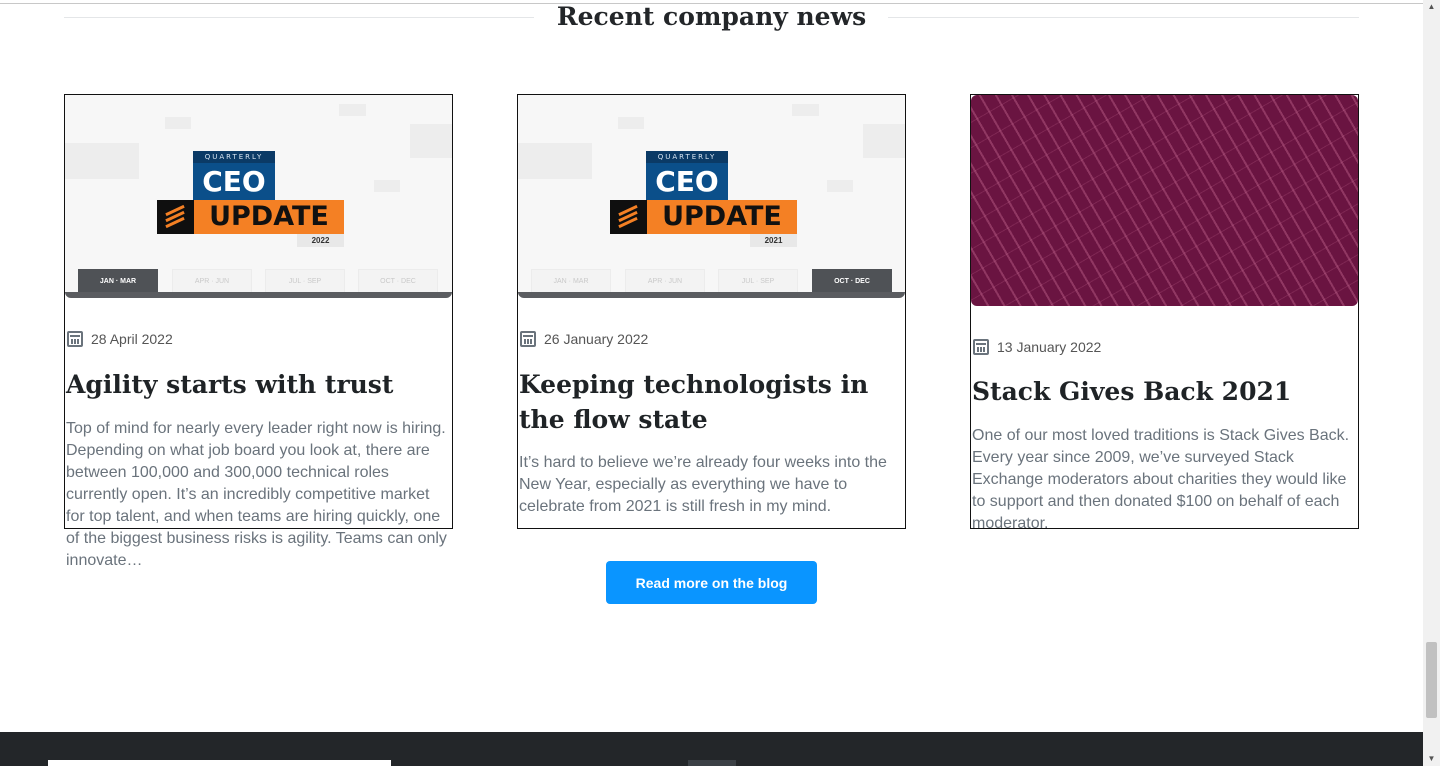 The image size is (1440, 766). What do you see at coordinates (711, 18) in the screenshot?
I see `section-header: Recent company news` at bounding box center [711, 18].